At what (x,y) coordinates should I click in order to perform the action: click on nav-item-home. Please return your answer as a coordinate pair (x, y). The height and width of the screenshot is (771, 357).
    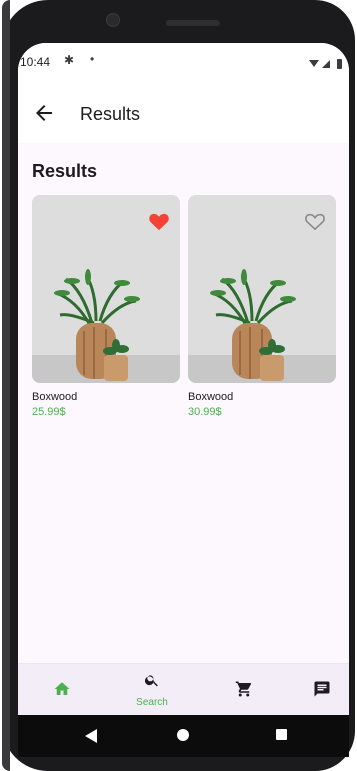
    Looking at the image, I should click on (62, 689).